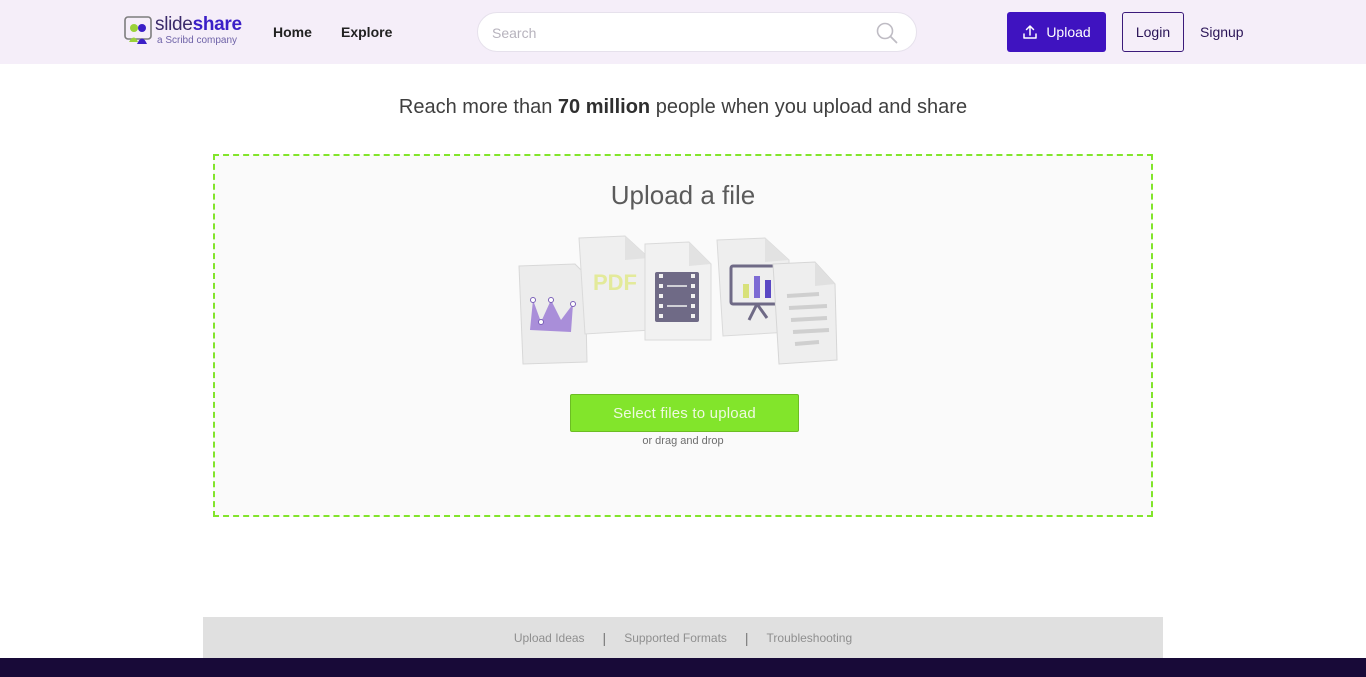 This screenshot has width=1366, height=677. What do you see at coordinates (678, 291) in the screenshot?
I see `video-file-icon` at bounding box center [678, 291].